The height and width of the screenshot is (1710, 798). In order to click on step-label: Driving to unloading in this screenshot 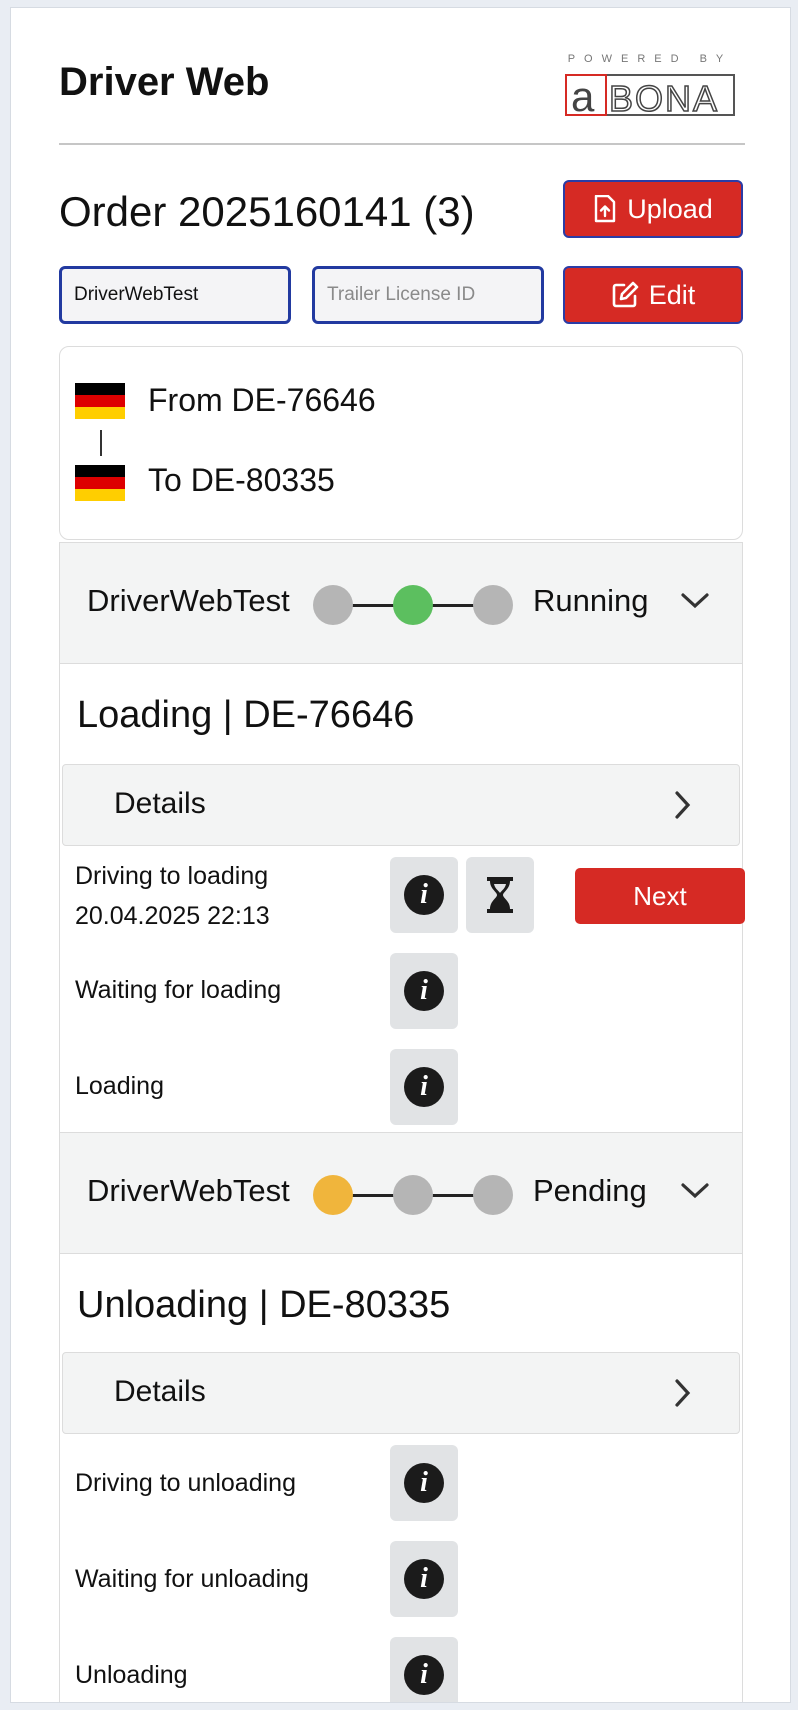, I will do `click(185, 1483)`.